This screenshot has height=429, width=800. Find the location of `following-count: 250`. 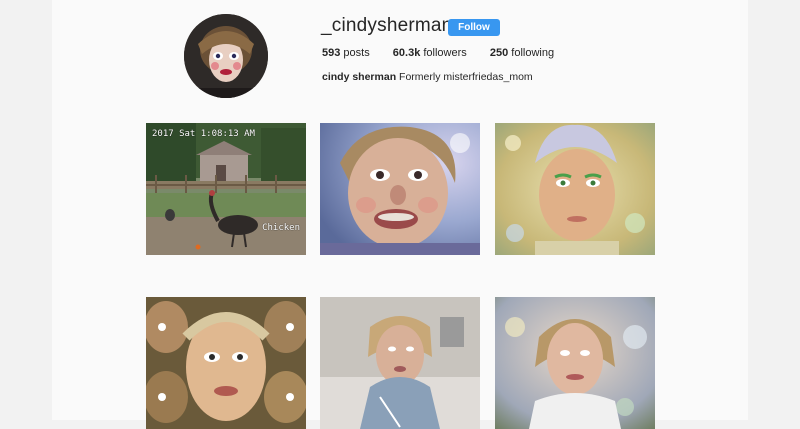

following-count: 250 is located at coordinates (499, 53).